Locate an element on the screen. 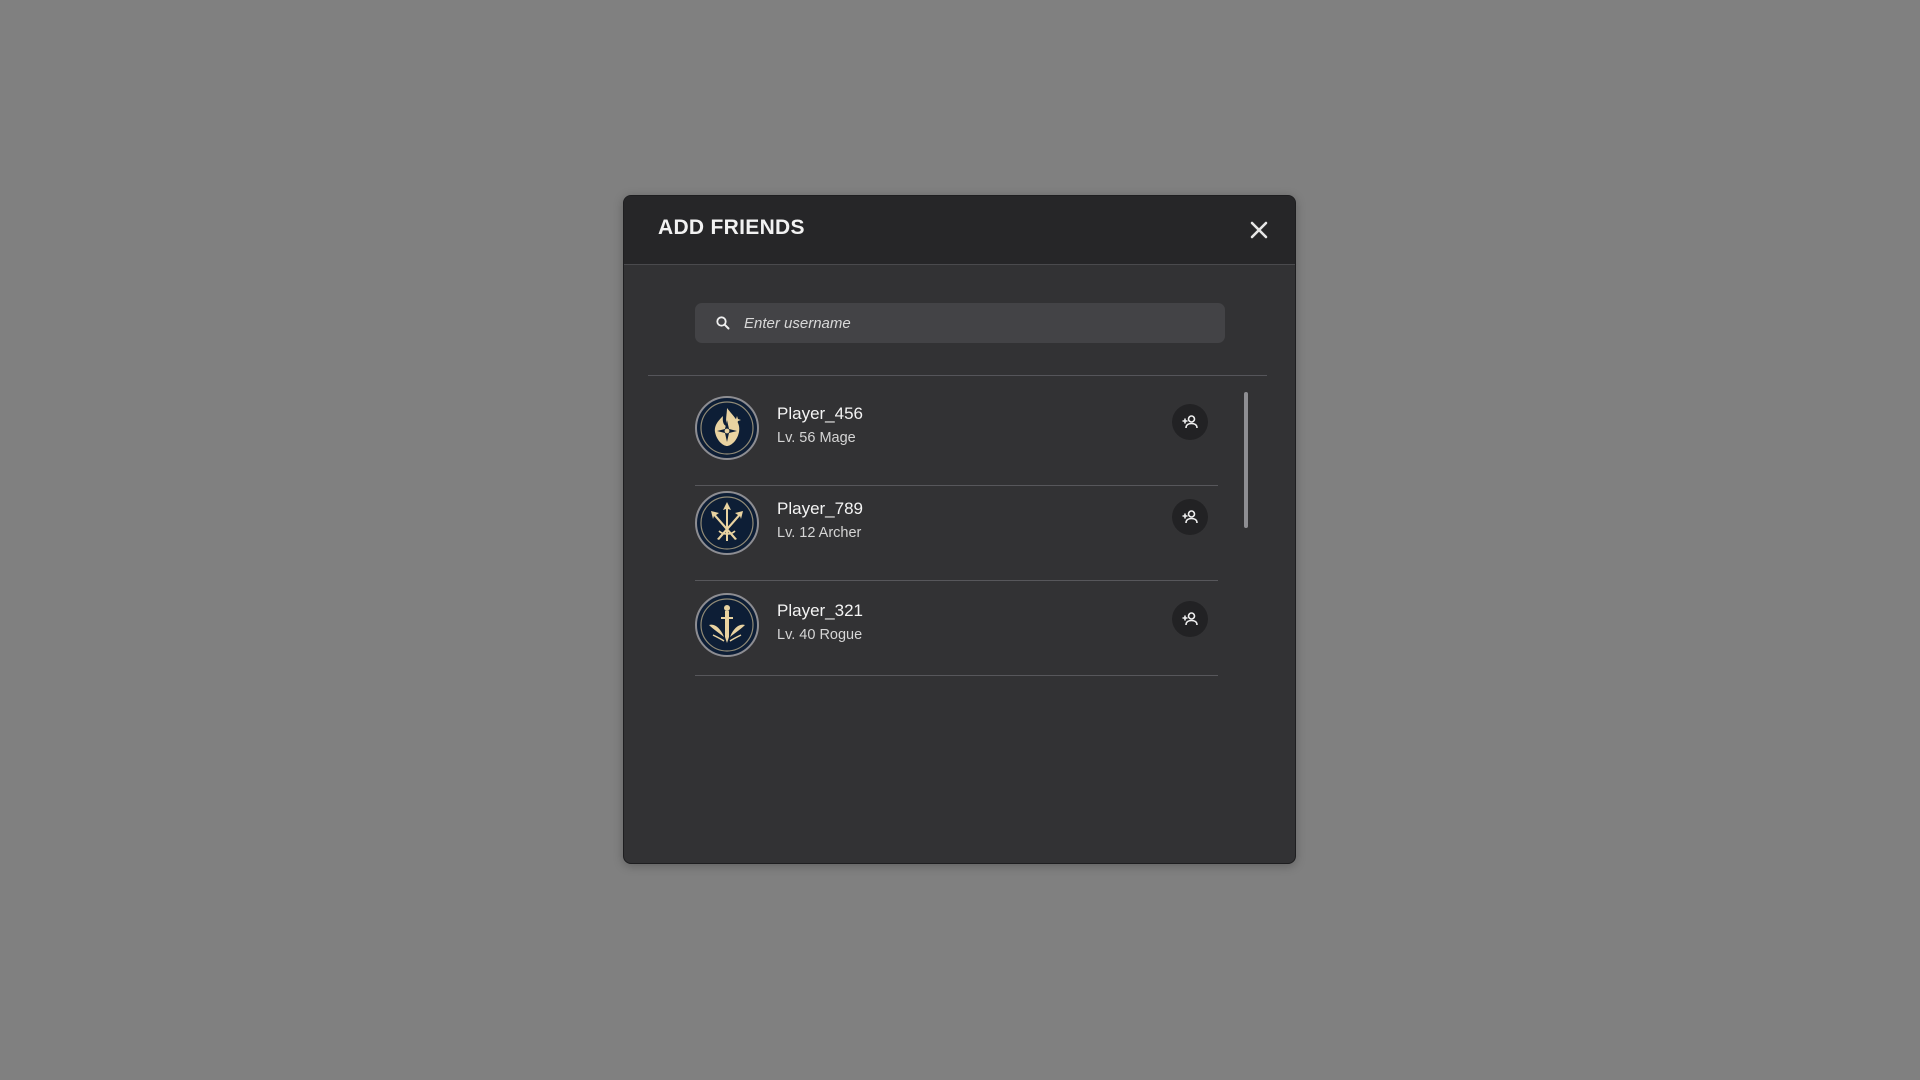 The image size is (1920, 1080). close-icon is located at coordinates (1259, 230).